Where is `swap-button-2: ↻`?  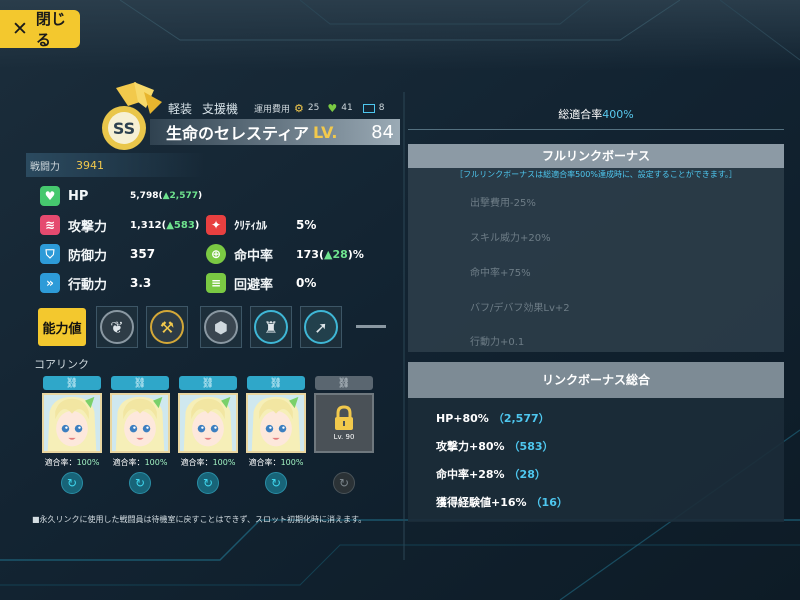
swap-button-2: ↻ is located at coordinates (140, 483).